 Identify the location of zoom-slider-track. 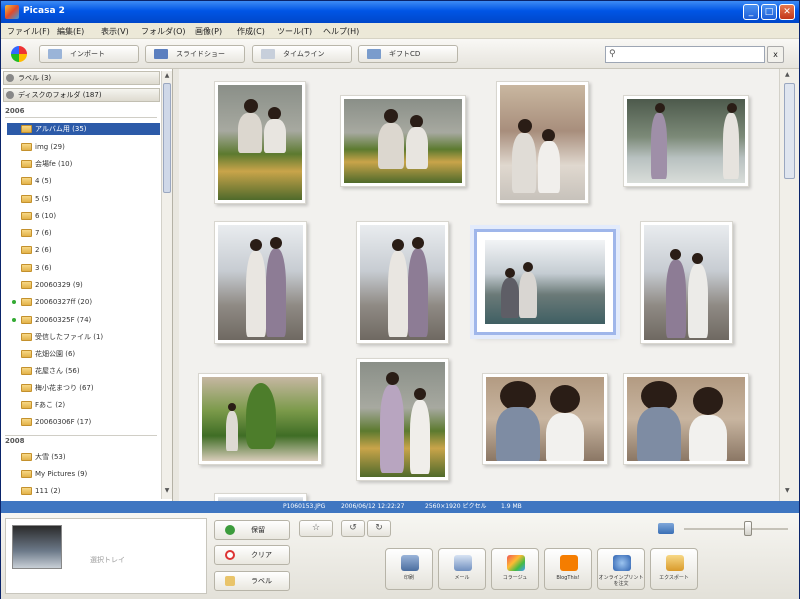
(736, 529).